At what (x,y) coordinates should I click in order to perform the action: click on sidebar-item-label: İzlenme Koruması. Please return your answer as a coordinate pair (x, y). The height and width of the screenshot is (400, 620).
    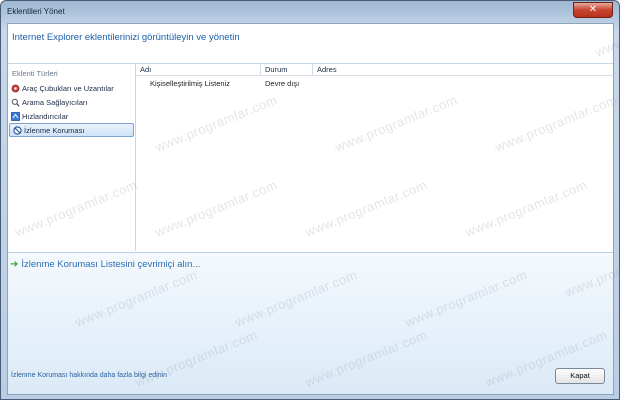
    Looking at the image, I should click on (54, 130).